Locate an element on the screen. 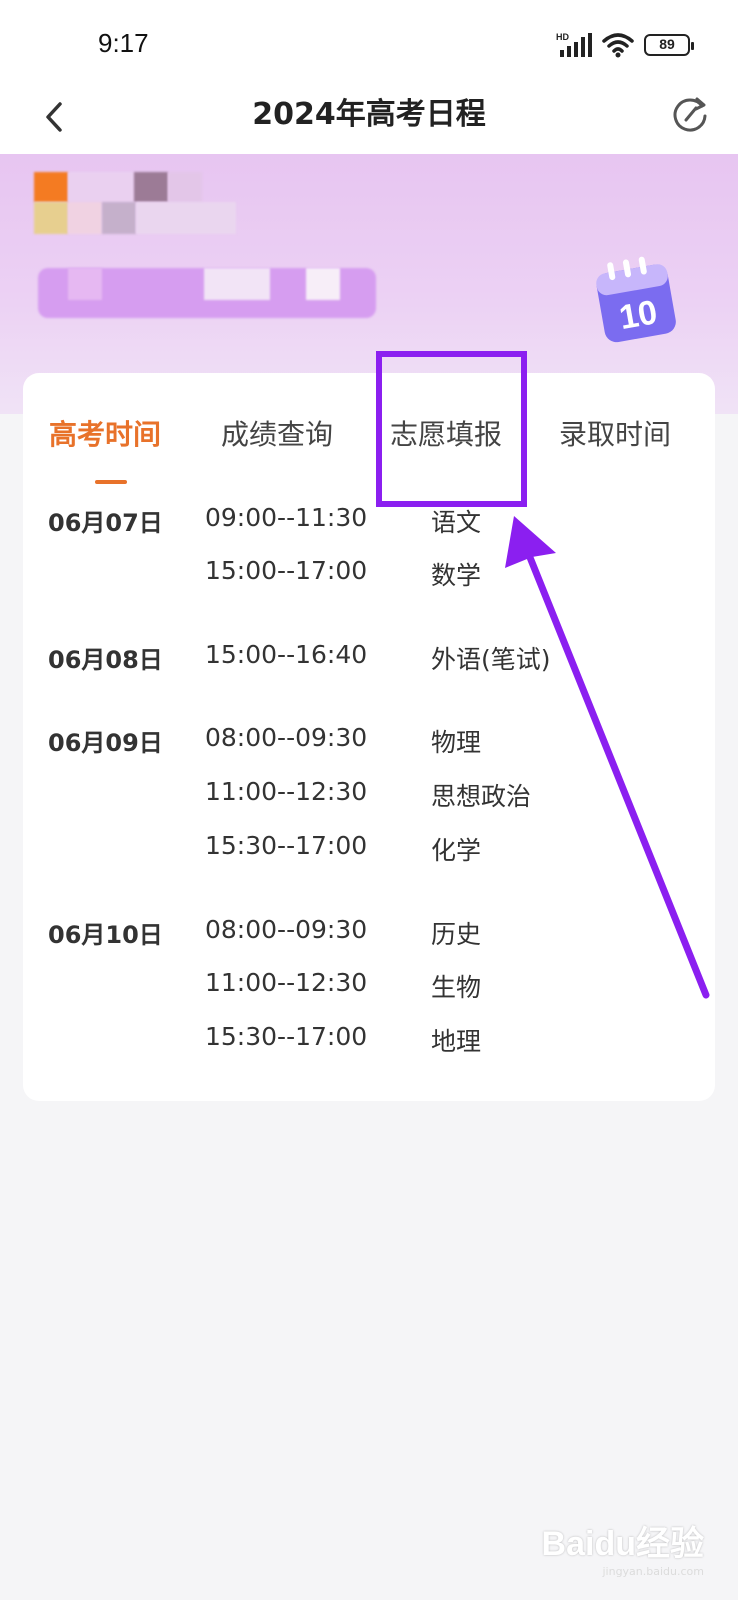  schedule-time: 09:00--11:30 is located at coordinates (286, 517).